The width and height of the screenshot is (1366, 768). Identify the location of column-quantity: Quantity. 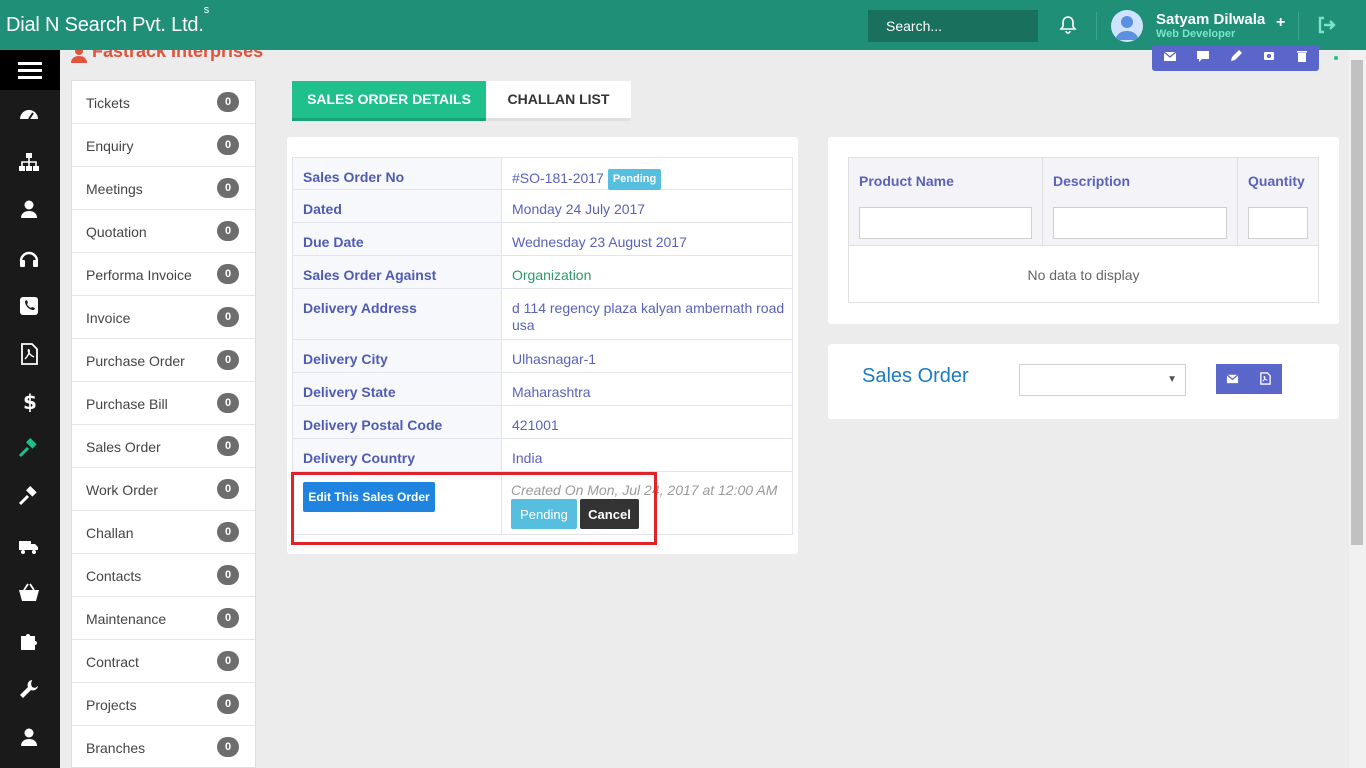
(1278, 202).